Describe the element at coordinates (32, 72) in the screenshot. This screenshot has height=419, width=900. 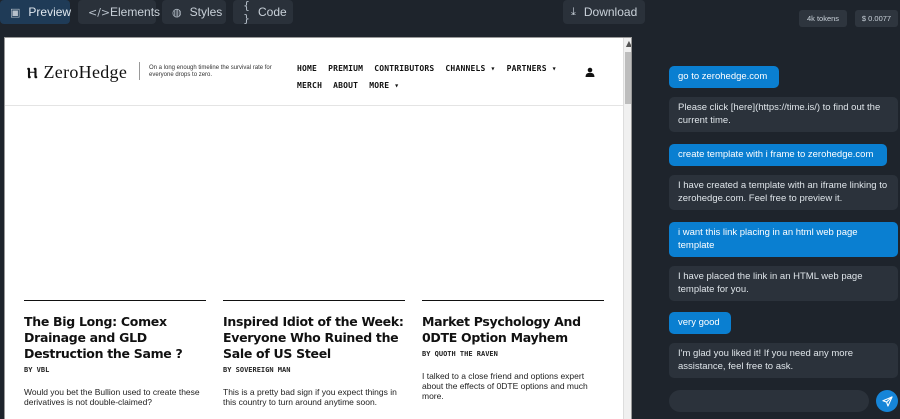
I see `logo-mark-icon: Ⲏ` at that location.